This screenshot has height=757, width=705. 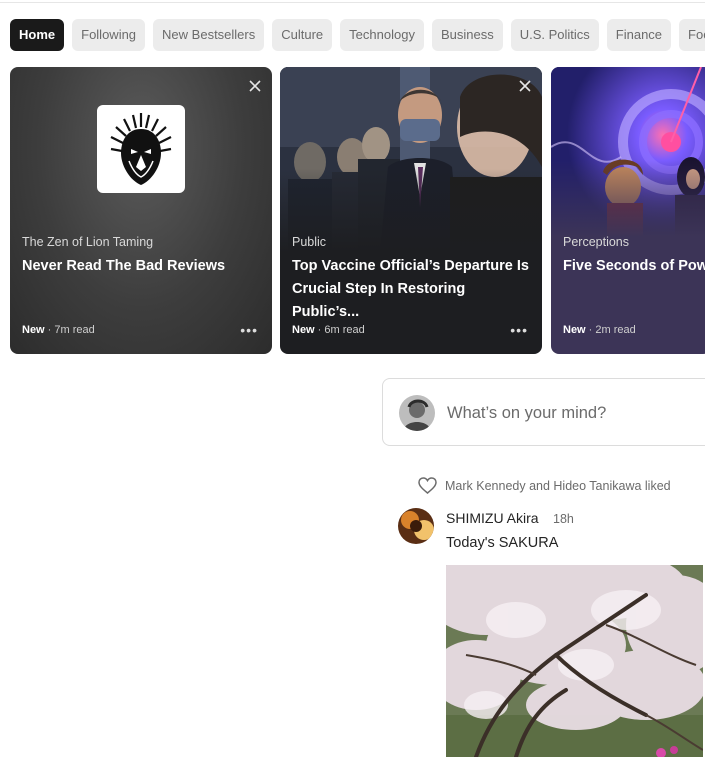 What do you see at coordinates (209, 35) in the screenshot?
I see `tab-new-bestsellers: New Bestsellers` at bounding box center [209, 35].